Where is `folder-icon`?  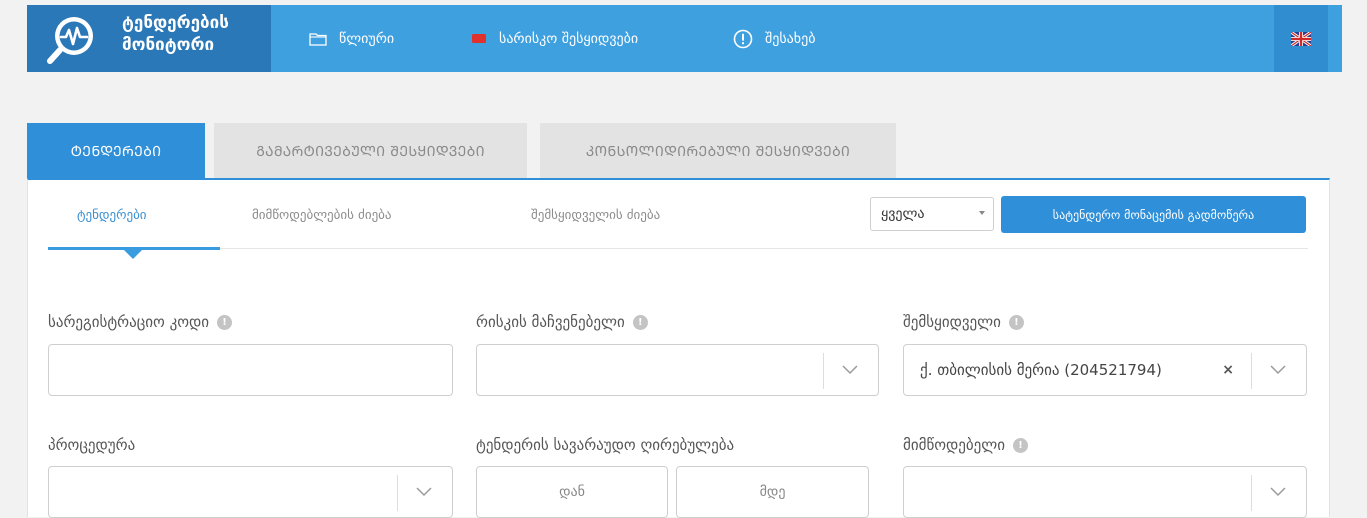 folder-icon is located at coordinates (318, 39).